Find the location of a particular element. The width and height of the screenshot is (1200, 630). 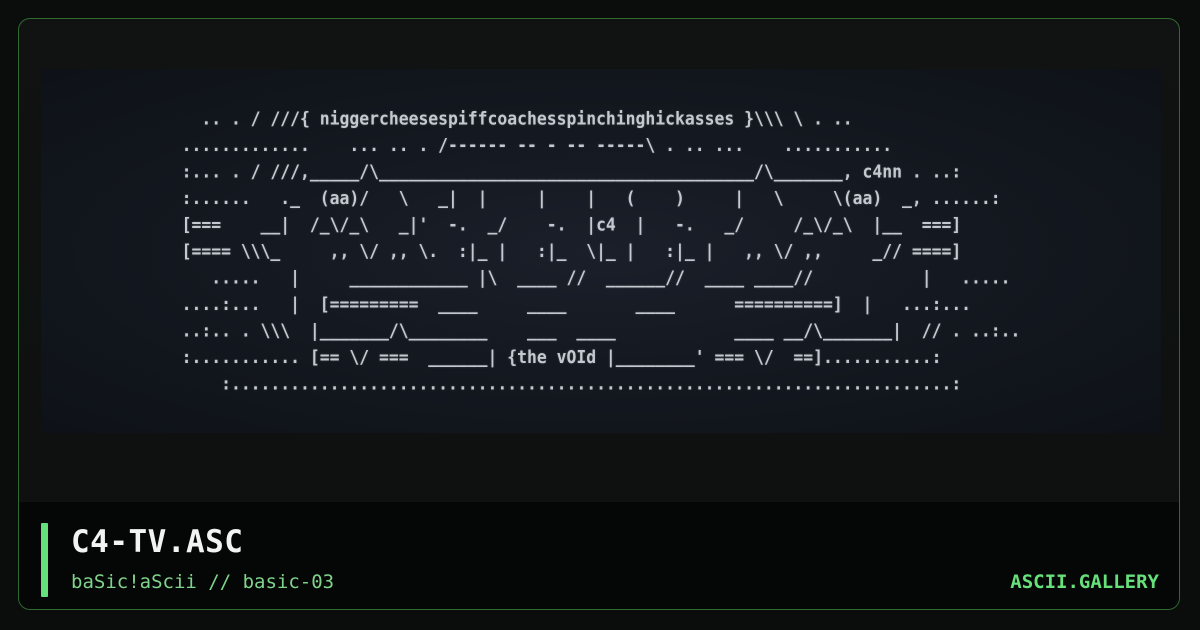

site-brand: ASCII.GALLERY is located at coordinates (1084, 582).